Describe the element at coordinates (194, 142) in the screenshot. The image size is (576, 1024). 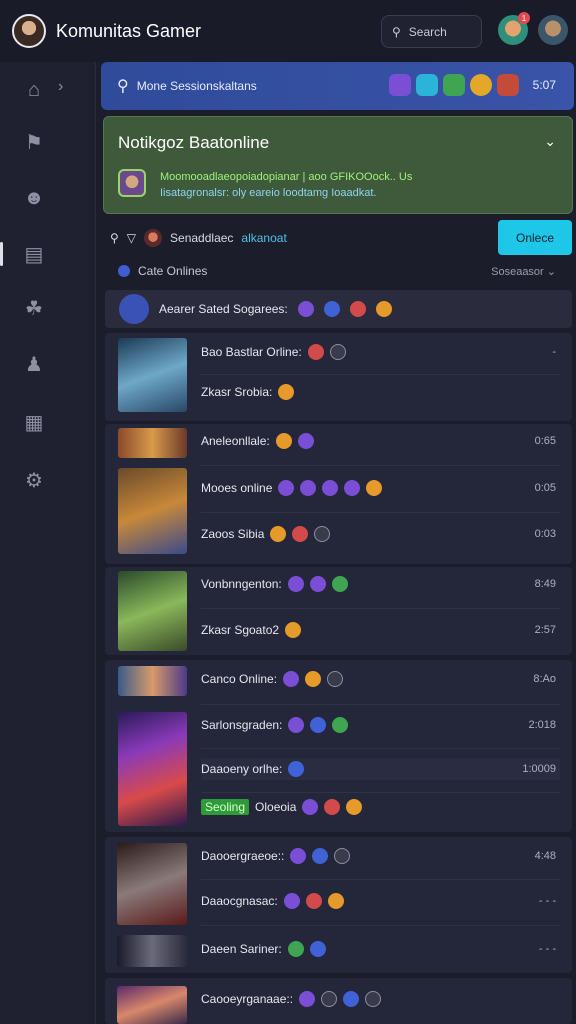
I see `notice-title: Notikgoz Baatonline` at that location.